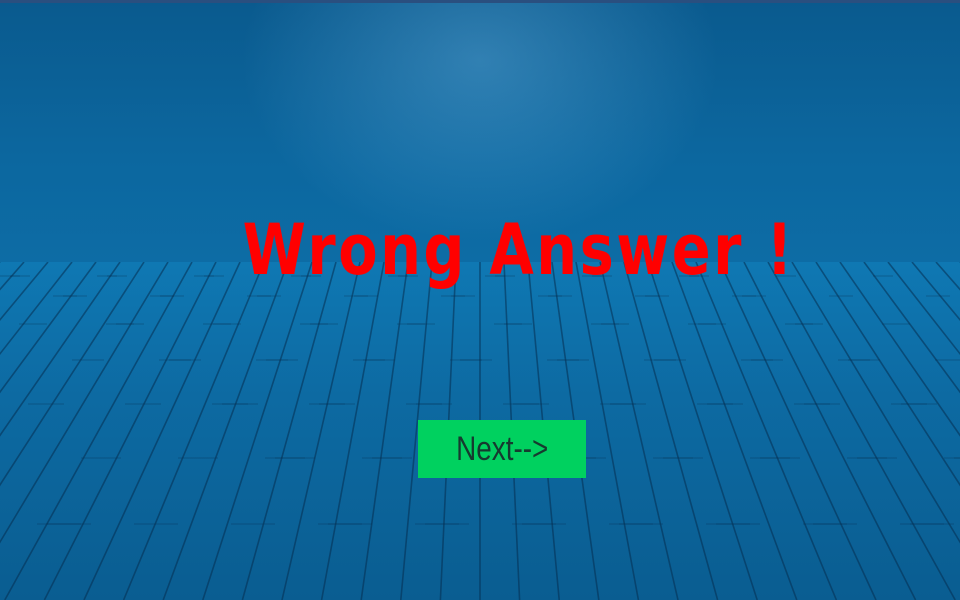 The height and width of the screenshot is (600, 960). What do you see at coordinates (518, 250) in the screenshot?
I see `result-message: Wrong Answer !` at bounding box center [518, 250].